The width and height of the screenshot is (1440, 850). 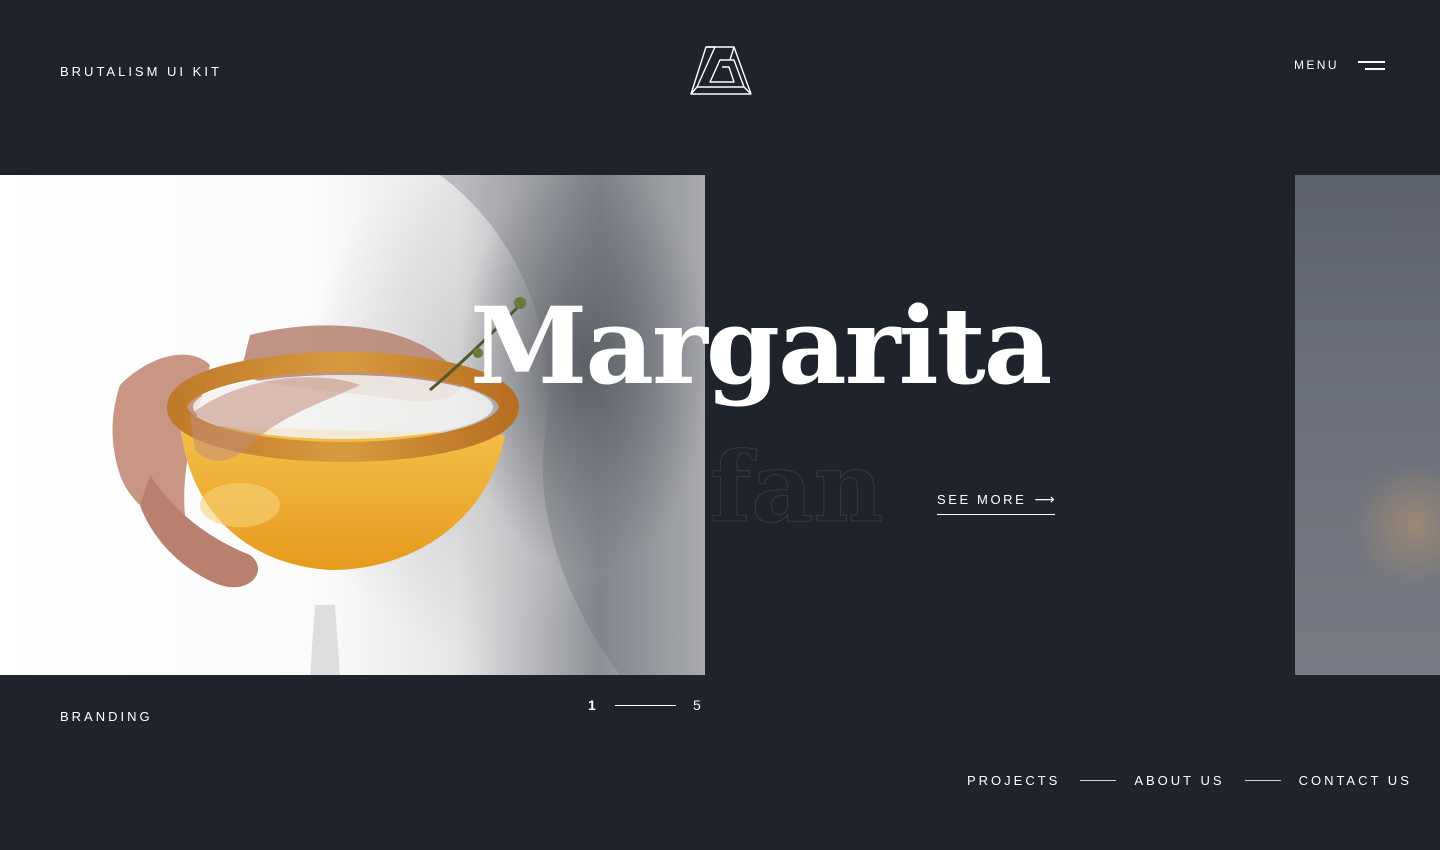 I want to click on nav-about-us-link: ABOUT US, so click(x=1179, y=780).